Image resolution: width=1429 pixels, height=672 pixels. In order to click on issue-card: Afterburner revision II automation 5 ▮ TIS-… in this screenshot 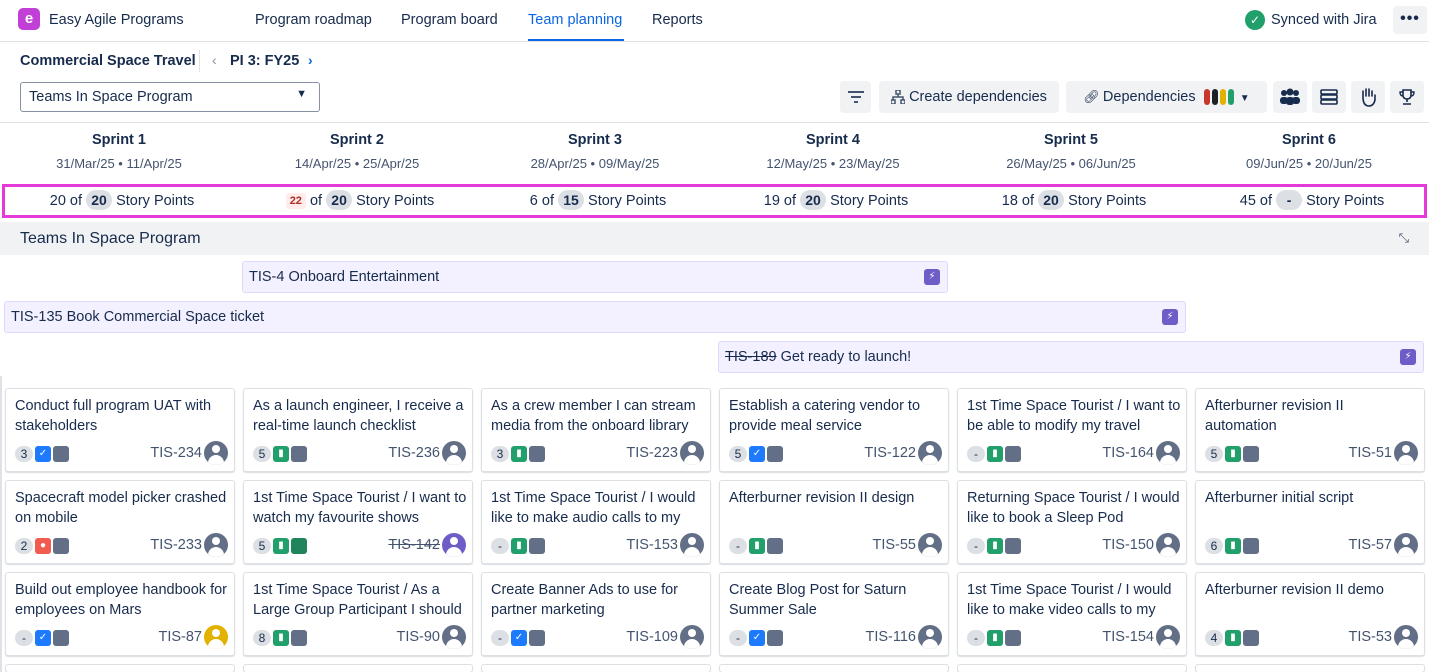, I will do `click(1310, 430)`.